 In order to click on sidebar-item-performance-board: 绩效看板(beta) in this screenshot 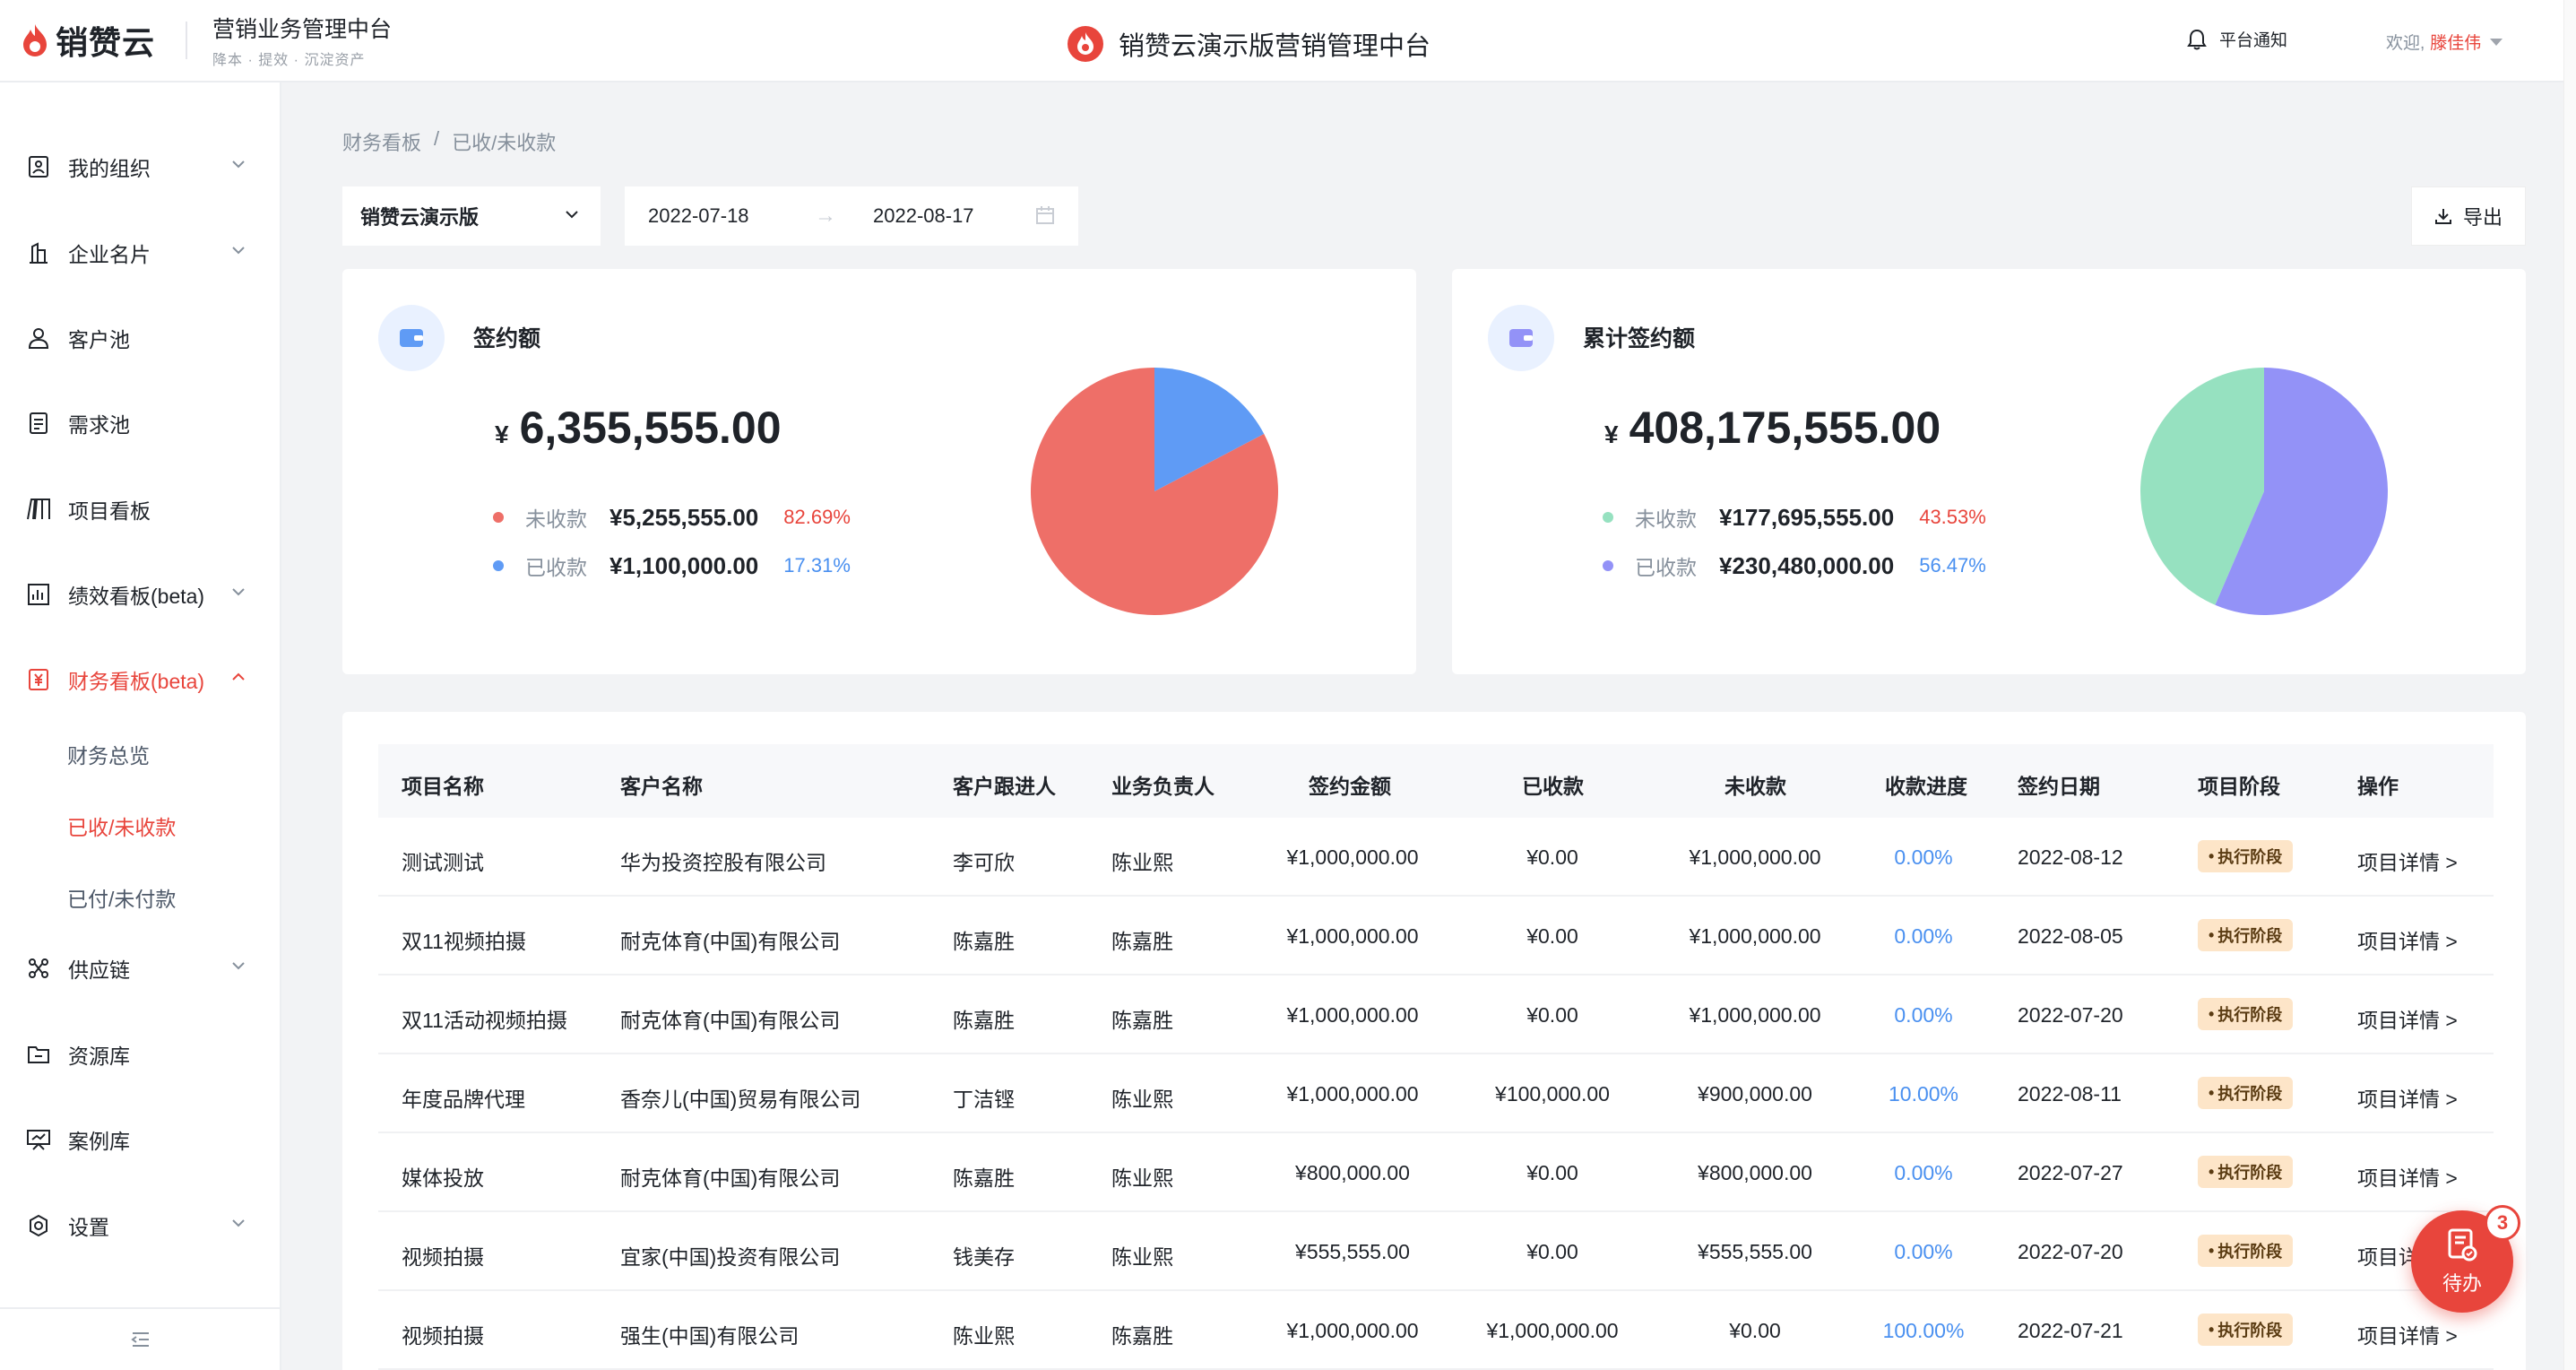, I will do `click(140, 594)`.